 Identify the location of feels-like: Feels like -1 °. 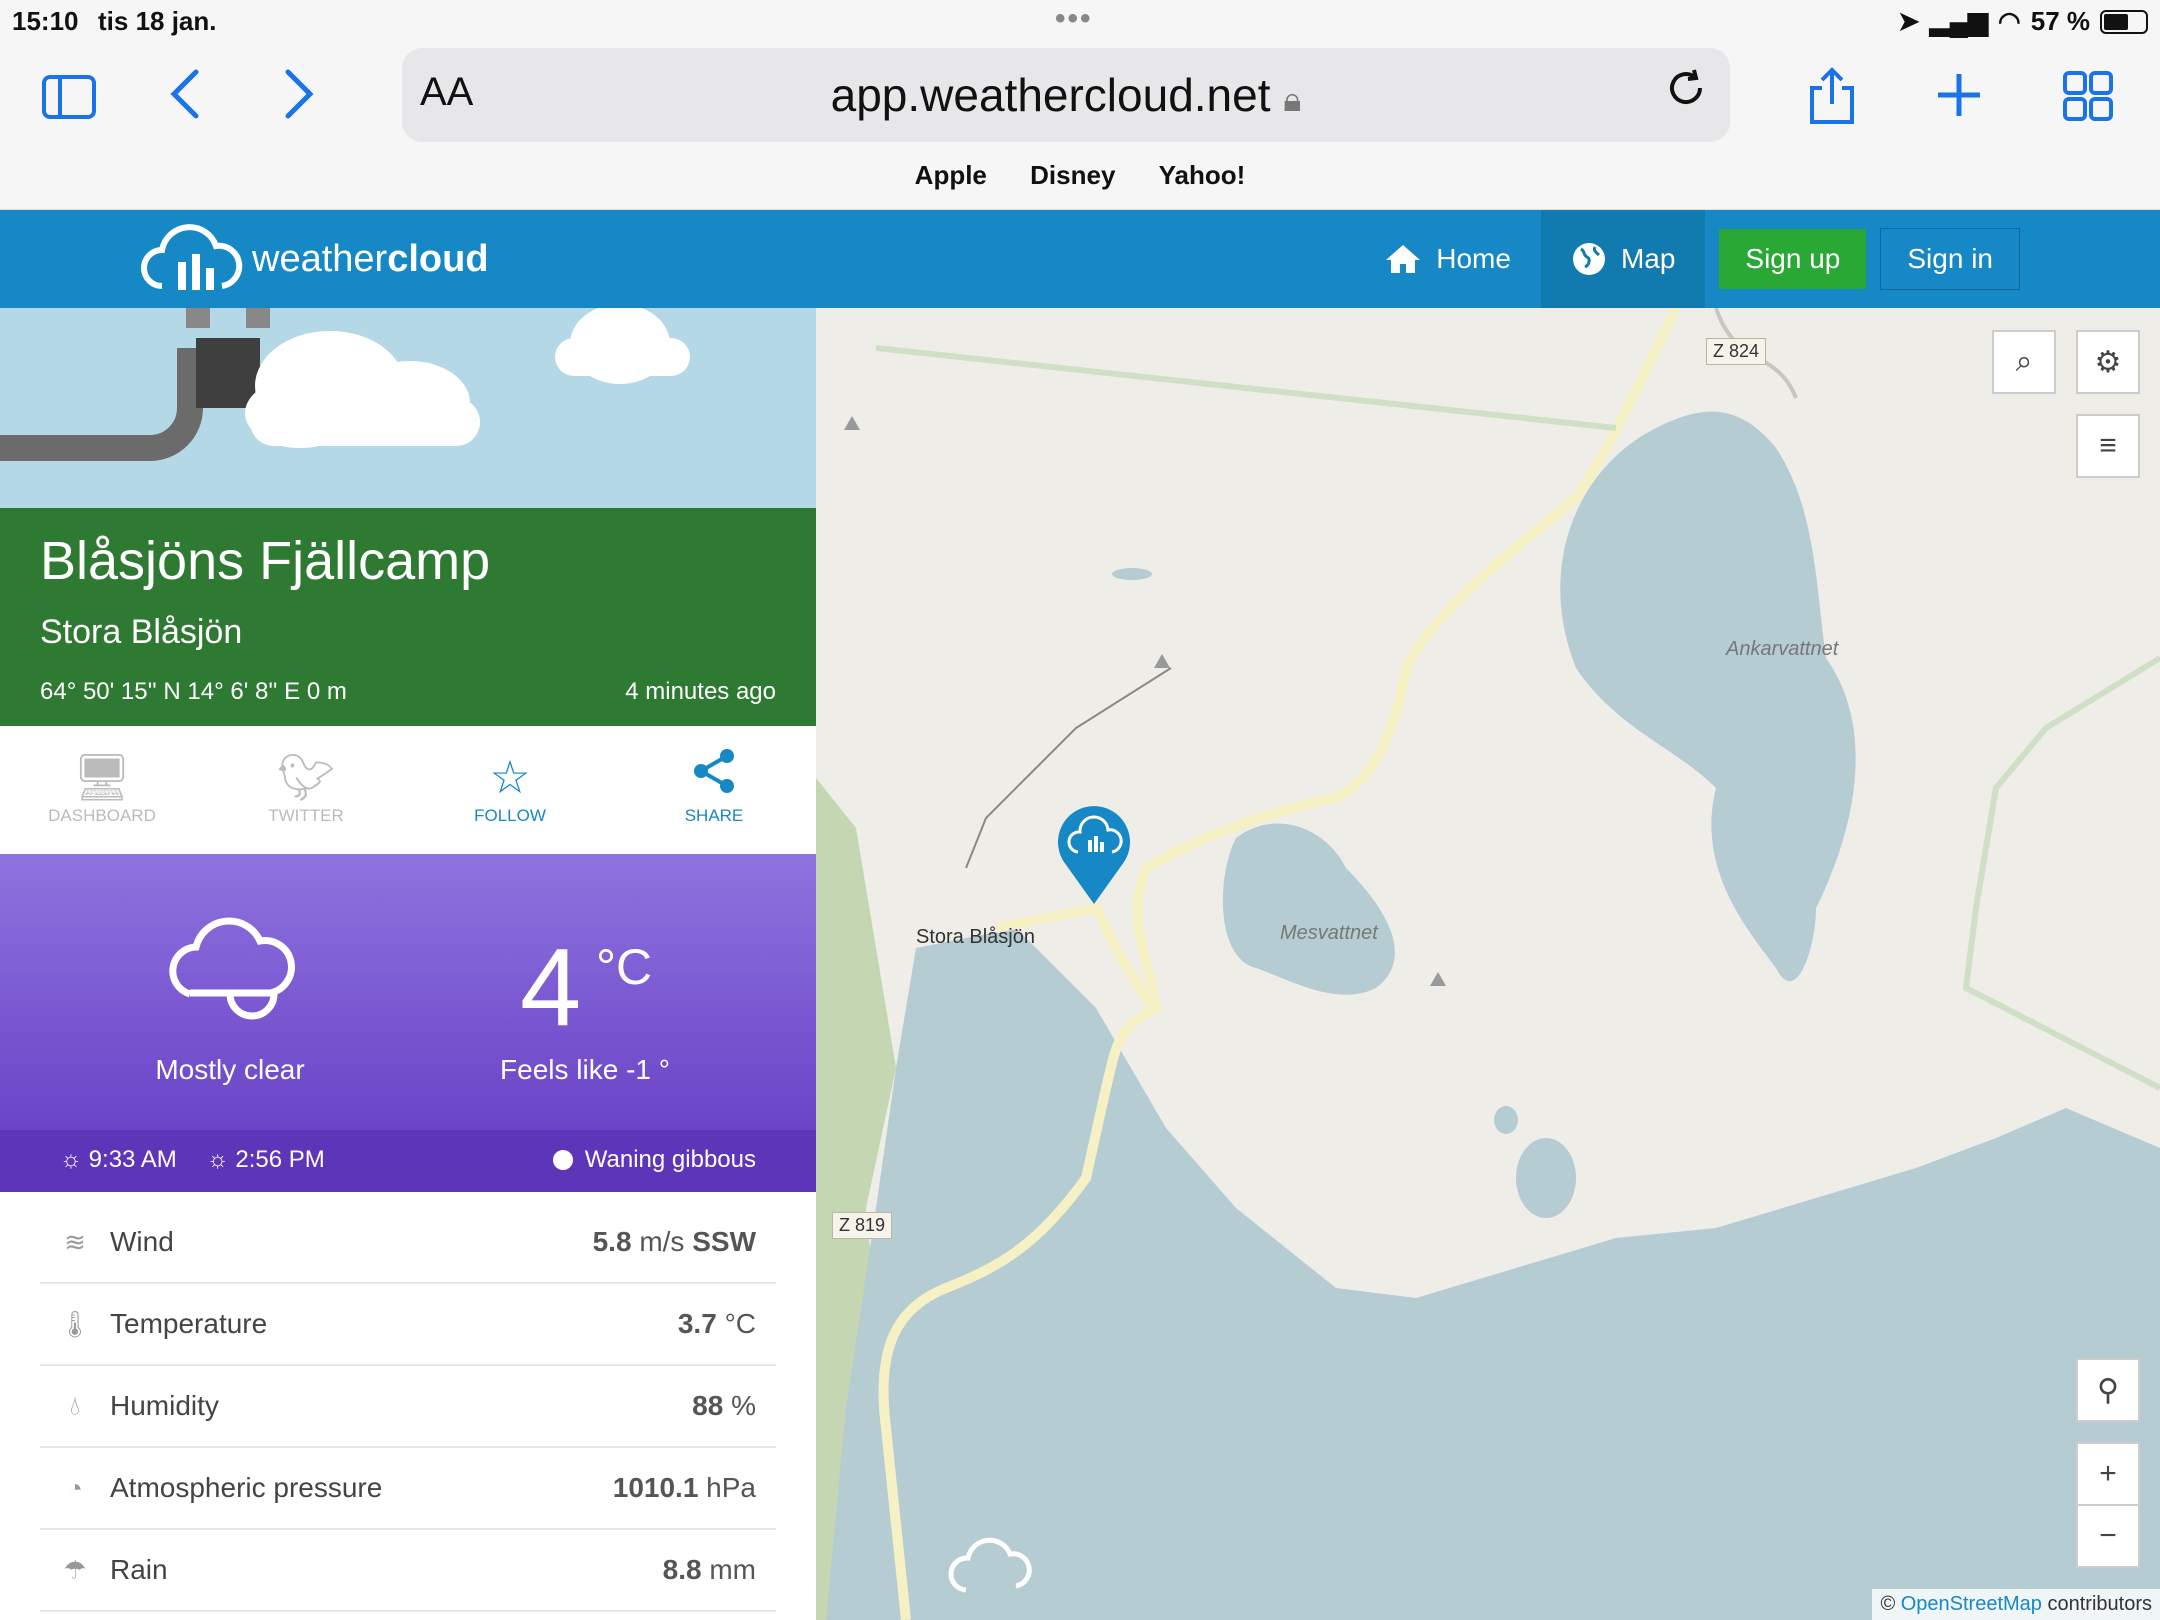
(585, 1069).